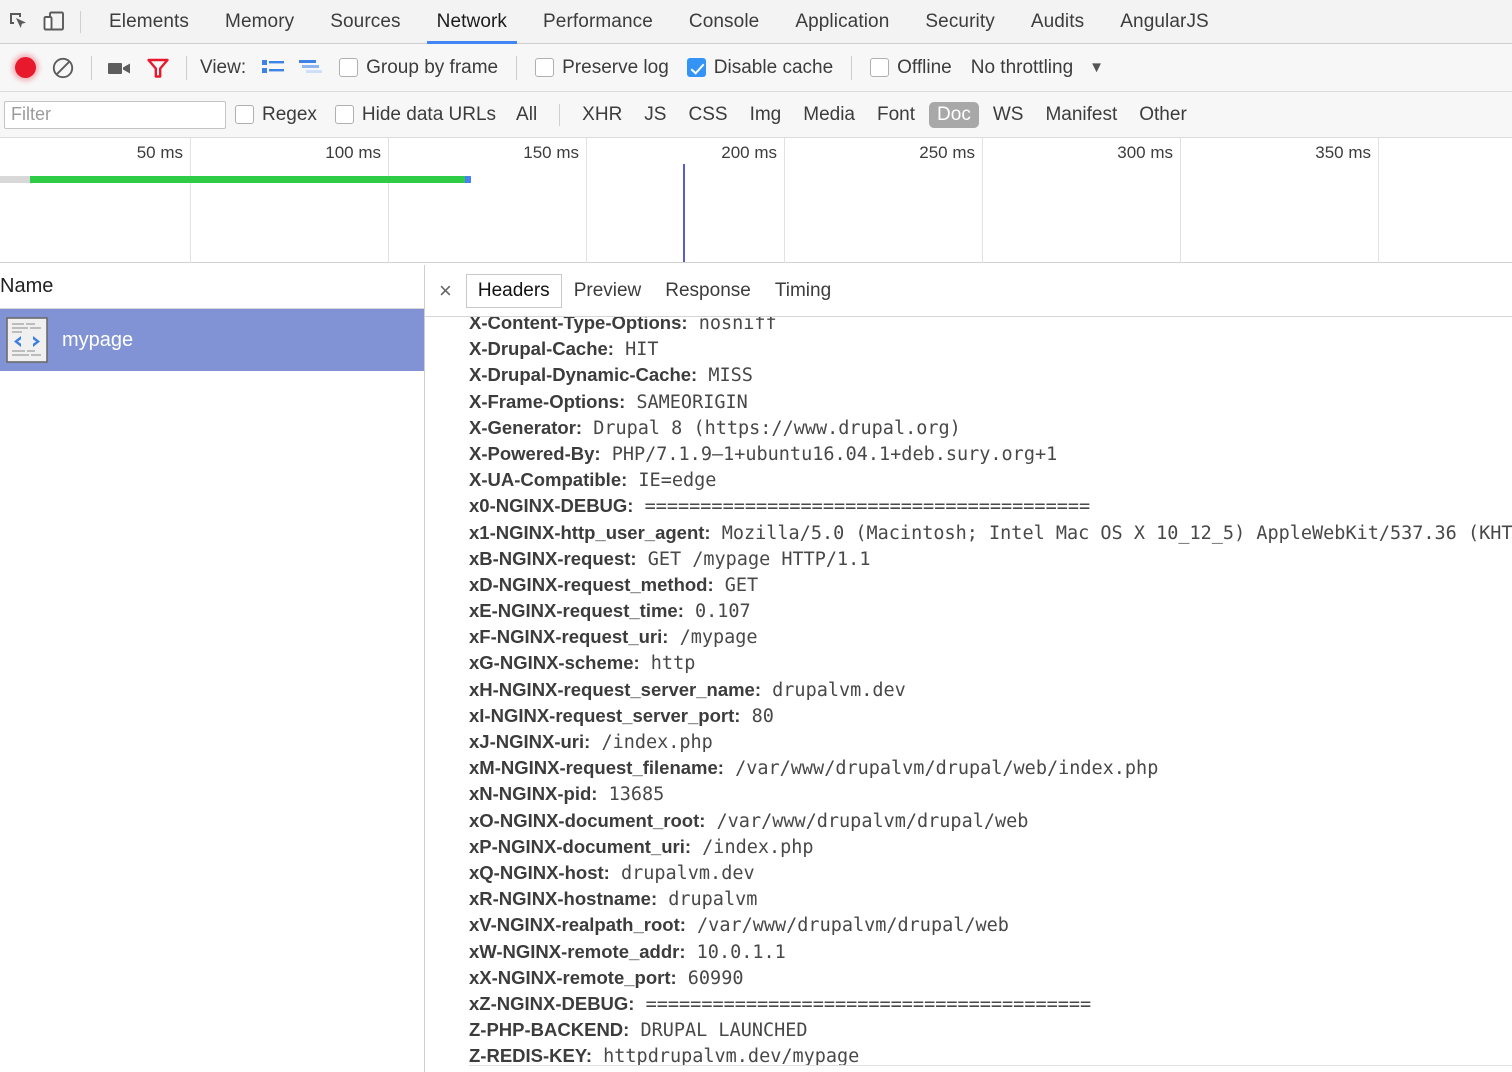 The width and height of the screenshot is (1512, 1072). Describe the element at coordinates (159, 152) in the screenshot. I see `overview-tick-50ms: 50 ms` at that location.